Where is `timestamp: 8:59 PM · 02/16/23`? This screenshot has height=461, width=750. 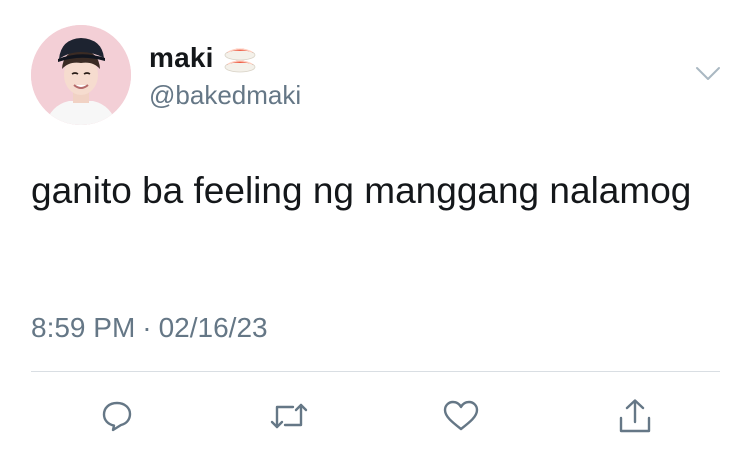
timestamp: 8:59 PM · 02/16/23 is located at coordinates (149, 328).